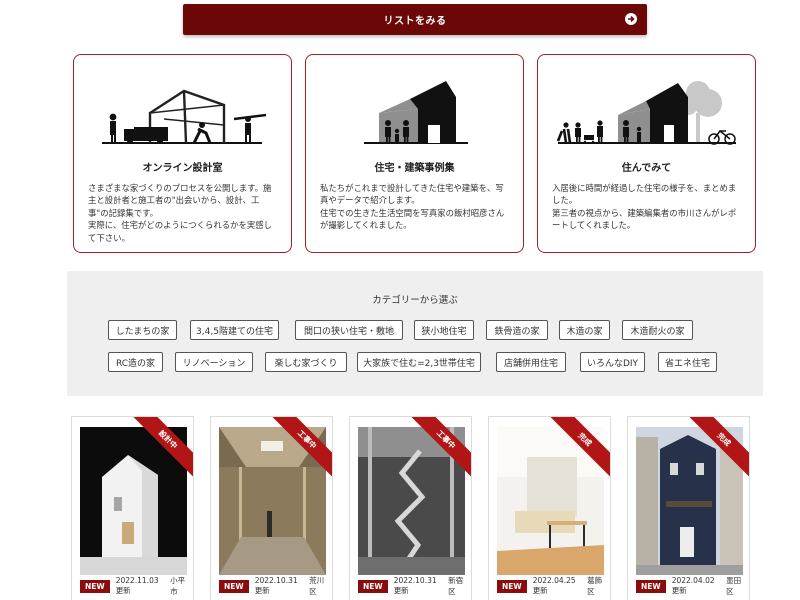  Describe the element at coordinates (142, 330) in the screenshot. I see `category-chip: したまちの家` at that location.